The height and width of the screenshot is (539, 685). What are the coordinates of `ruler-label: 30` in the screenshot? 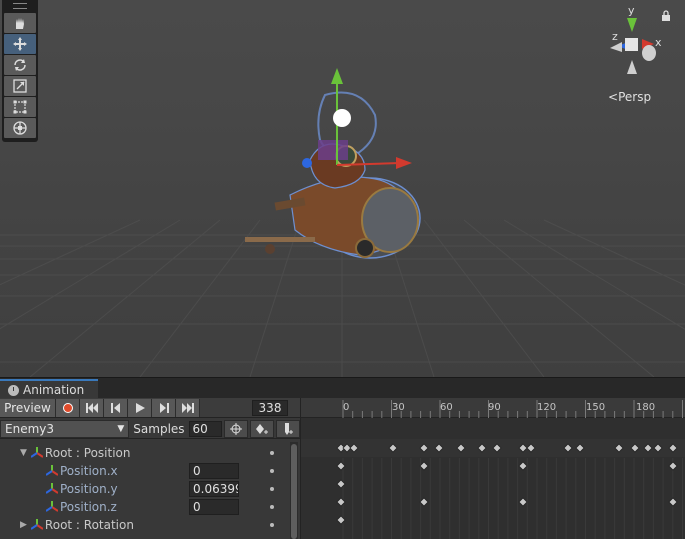 It's located at (398, 407).